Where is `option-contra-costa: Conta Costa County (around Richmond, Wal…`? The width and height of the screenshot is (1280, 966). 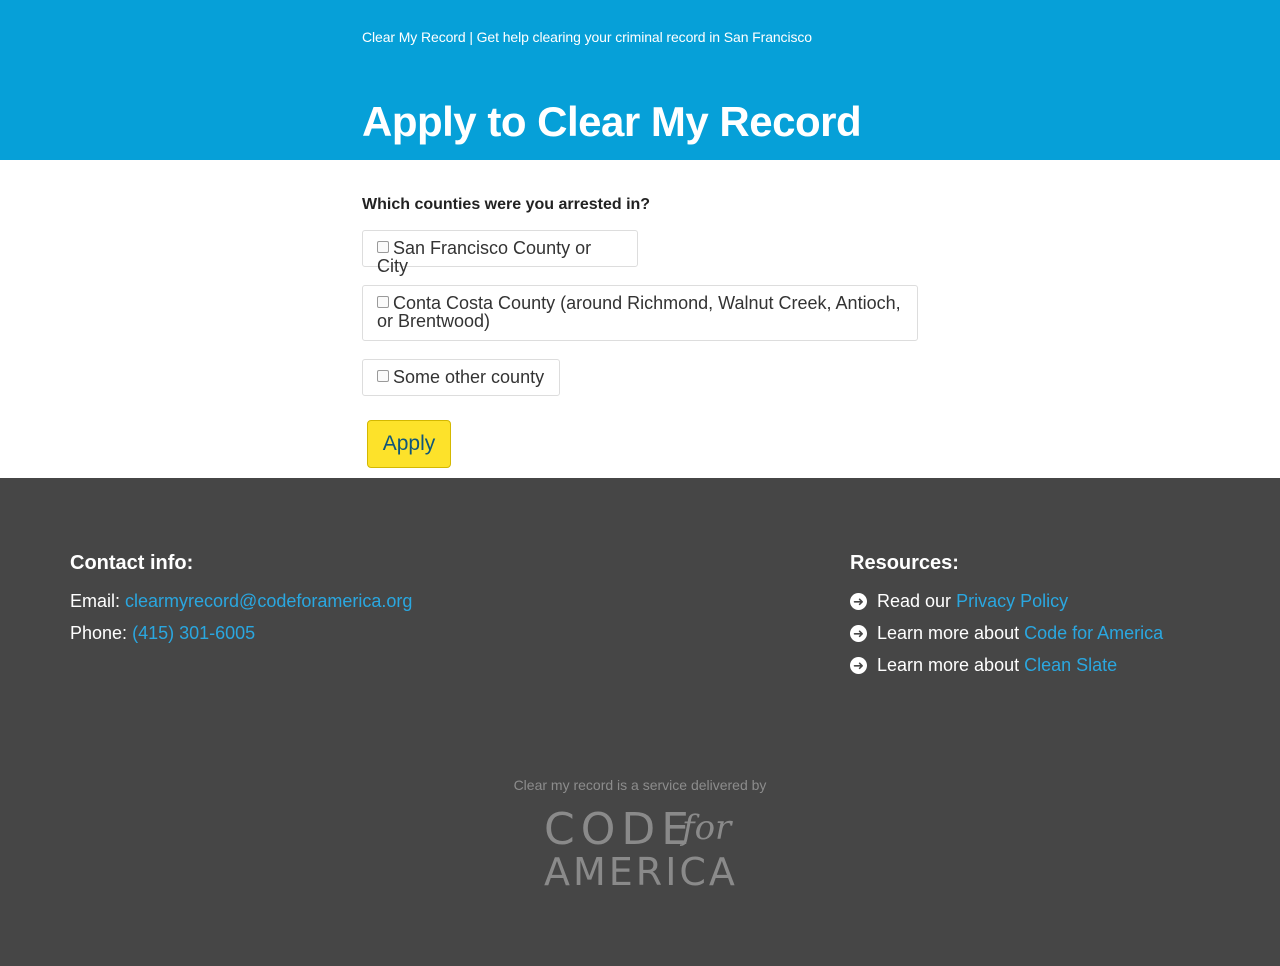 option-contra-costa: Conta Costa County (around Richmond, Wal… is located at coordinates (640, 313).